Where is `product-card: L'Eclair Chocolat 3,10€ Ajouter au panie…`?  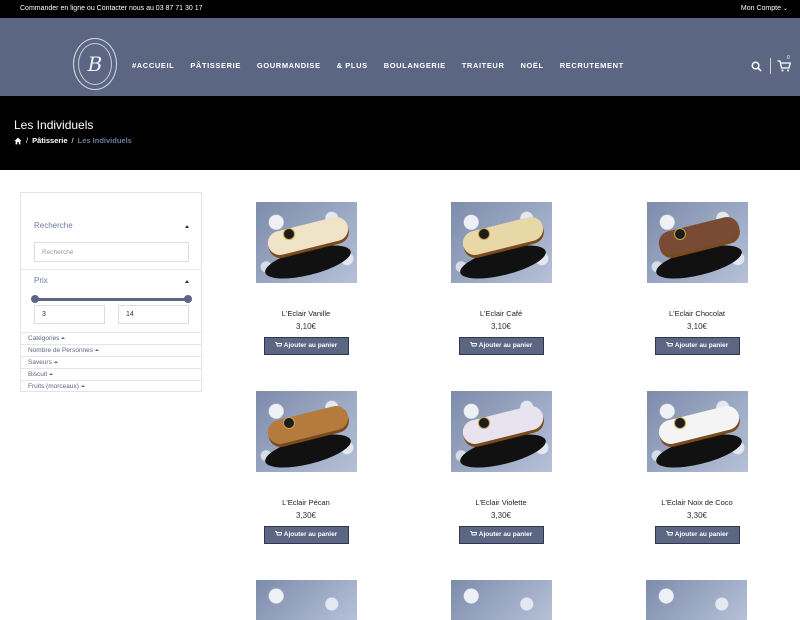
product-card: L'Eclair Chocolat 3,10€ Ajouter au panie… is located at coordinates (697, 278).